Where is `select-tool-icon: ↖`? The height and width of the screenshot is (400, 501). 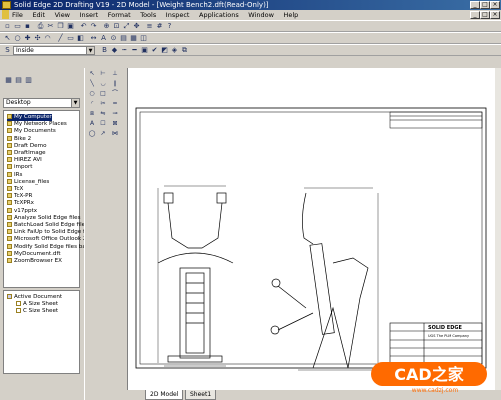 select-tool-icon: ↖ is located at coordinates (92, 74).